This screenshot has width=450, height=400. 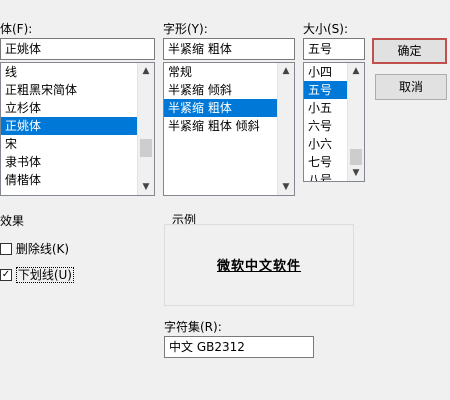 I want to click on style-list-scrollbar: ▲ ▼, so click(x=285, y=129).